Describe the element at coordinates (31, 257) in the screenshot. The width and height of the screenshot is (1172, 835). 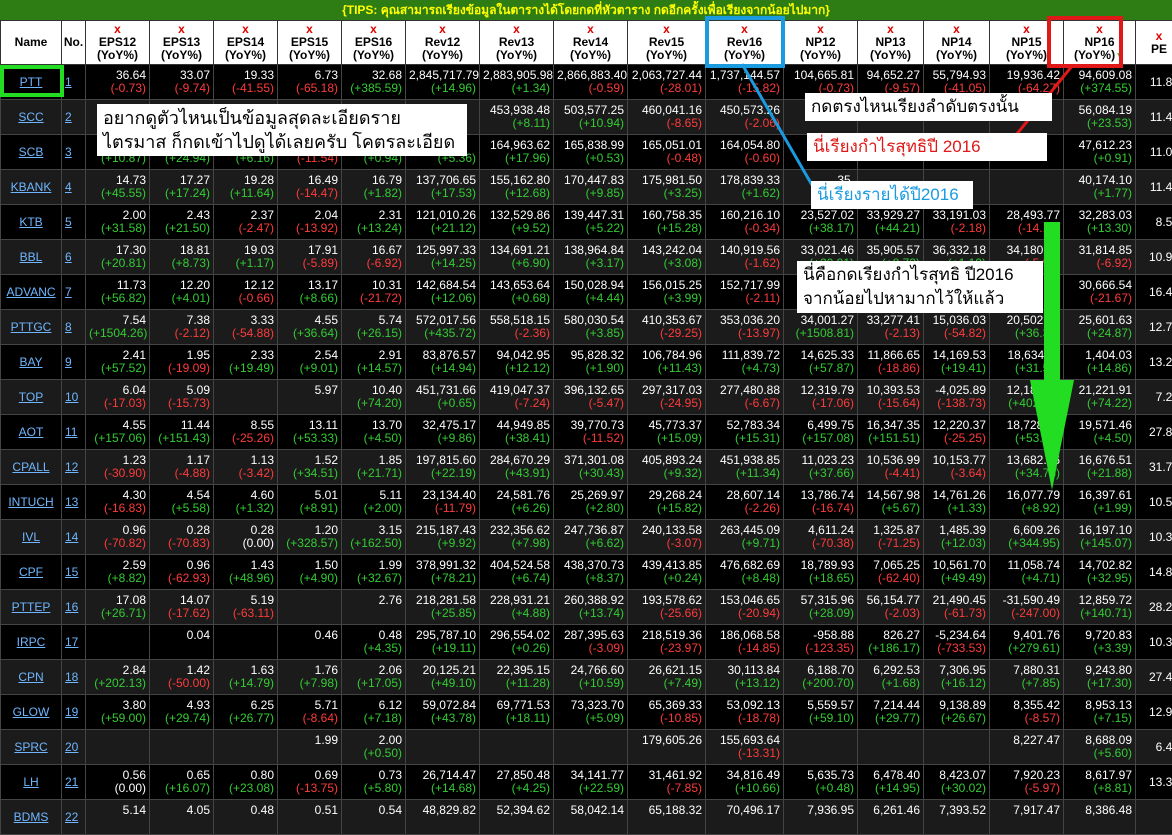
I see `stock-link: BBL` at that location.